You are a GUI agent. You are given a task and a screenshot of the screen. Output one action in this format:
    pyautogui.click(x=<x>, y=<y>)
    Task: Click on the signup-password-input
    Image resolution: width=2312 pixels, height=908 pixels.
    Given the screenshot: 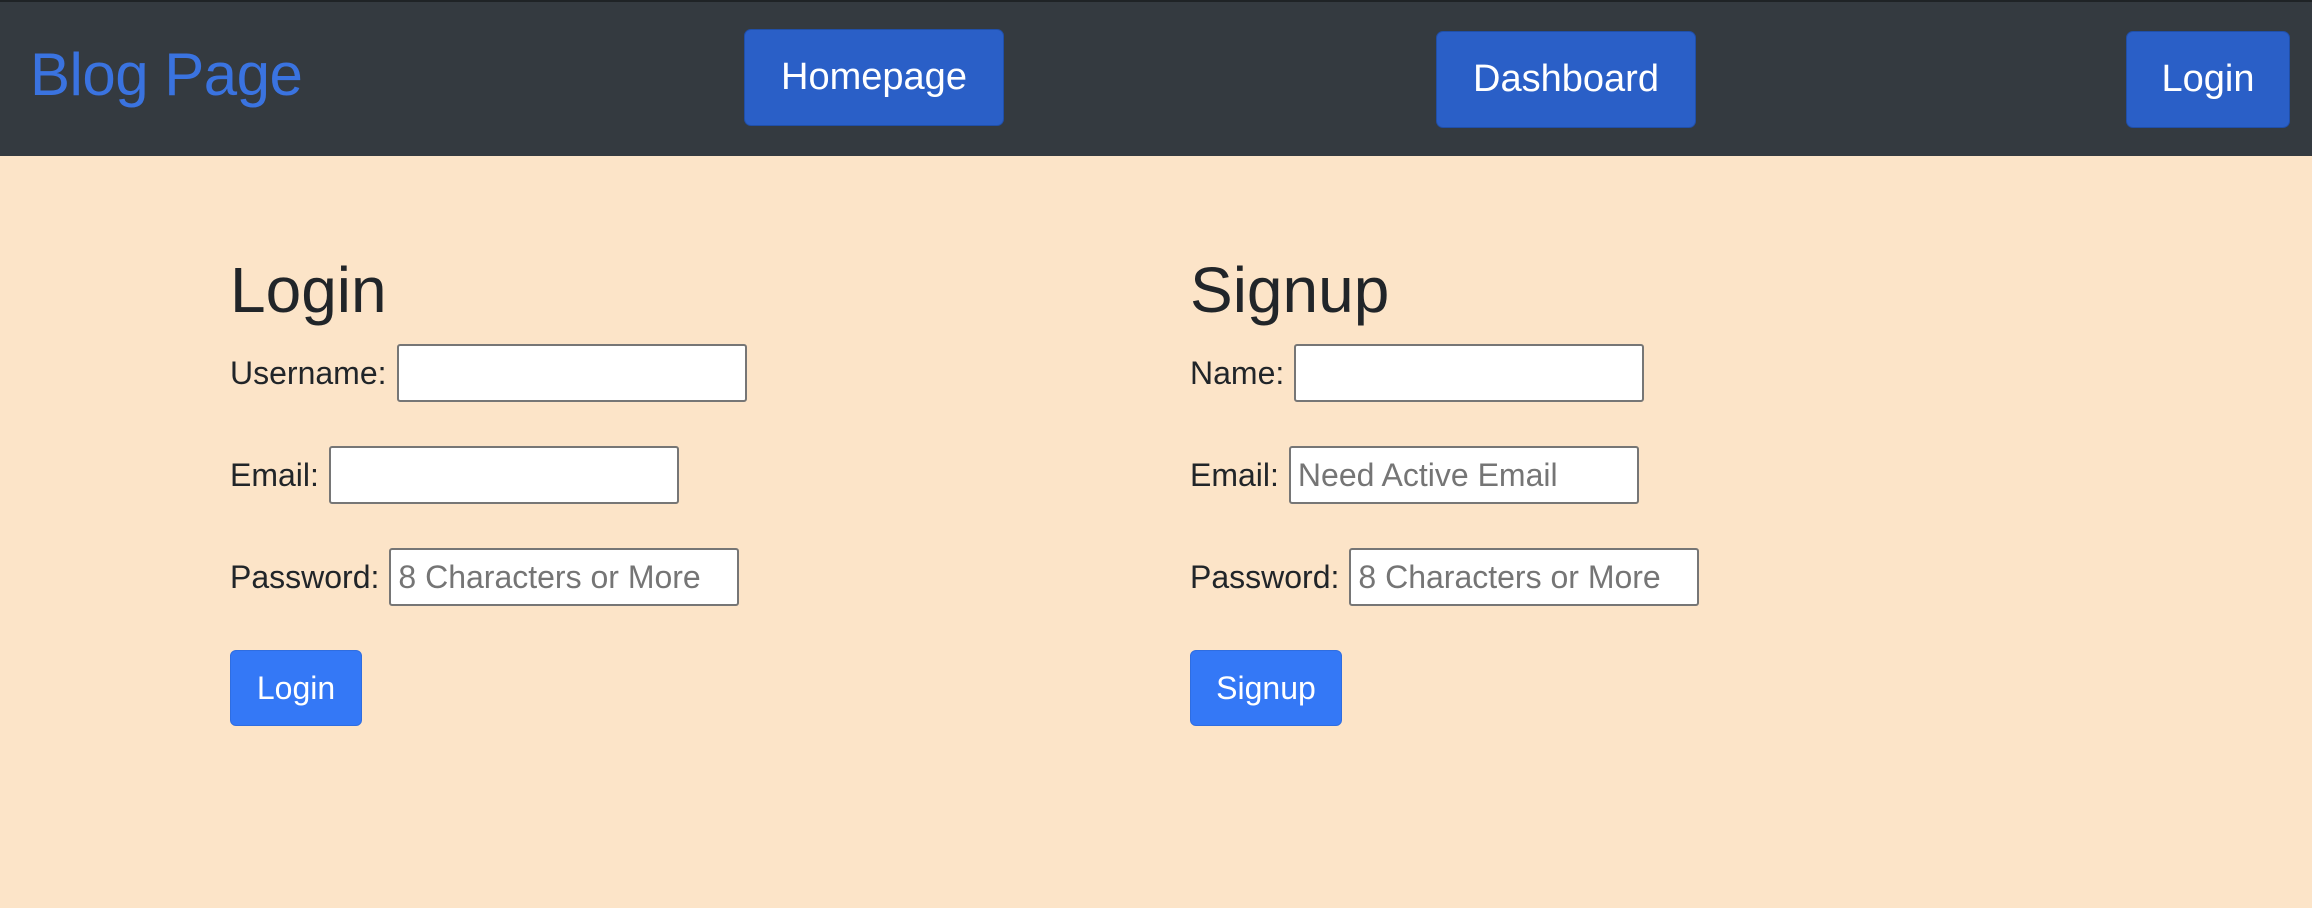 What is the action you would take?
    pyautogui.click(x=1524, y=577)
    